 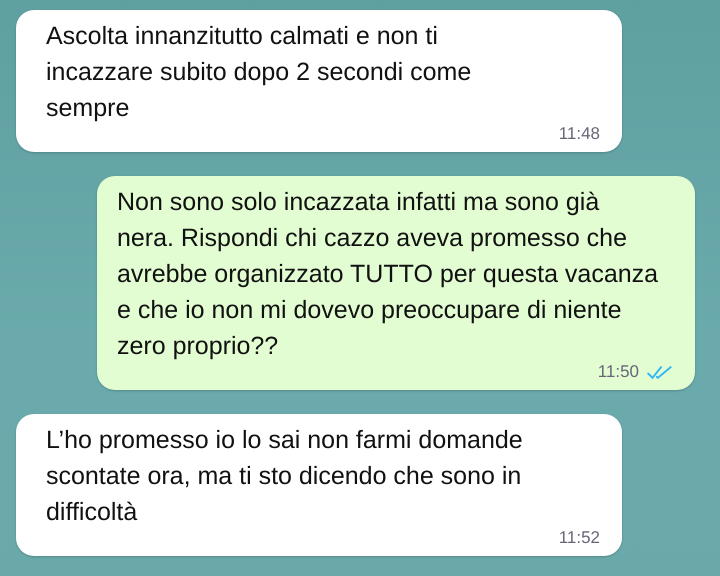 What do you see at coordinates (285, 476) in the screenshot?
I see `message-text: L’ho promesso io lo sai non farmi domande scontate ora, ma ti sto dicendo che sono in difficoltà` at bounding box center [285, 476].